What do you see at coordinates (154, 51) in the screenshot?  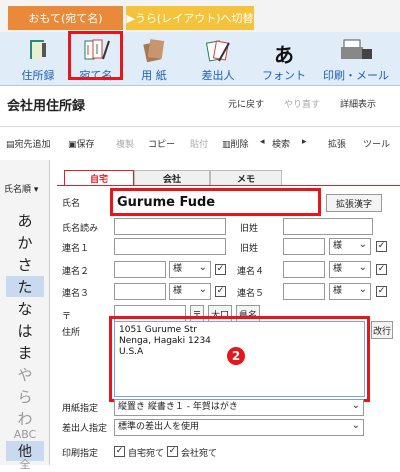 I see `paper-icon` at bounding box center [154, 51].